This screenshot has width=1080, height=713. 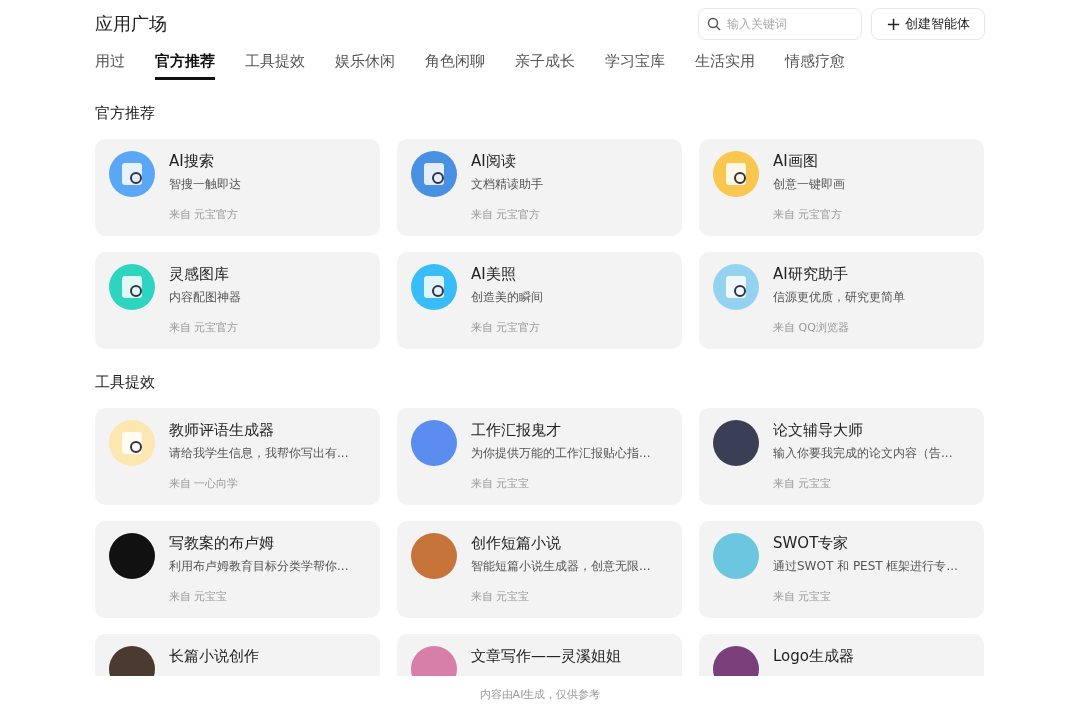 I want to click on app-card: AI画图 创意一键即画 来自 元宝官方, so click(x=841, y=187).